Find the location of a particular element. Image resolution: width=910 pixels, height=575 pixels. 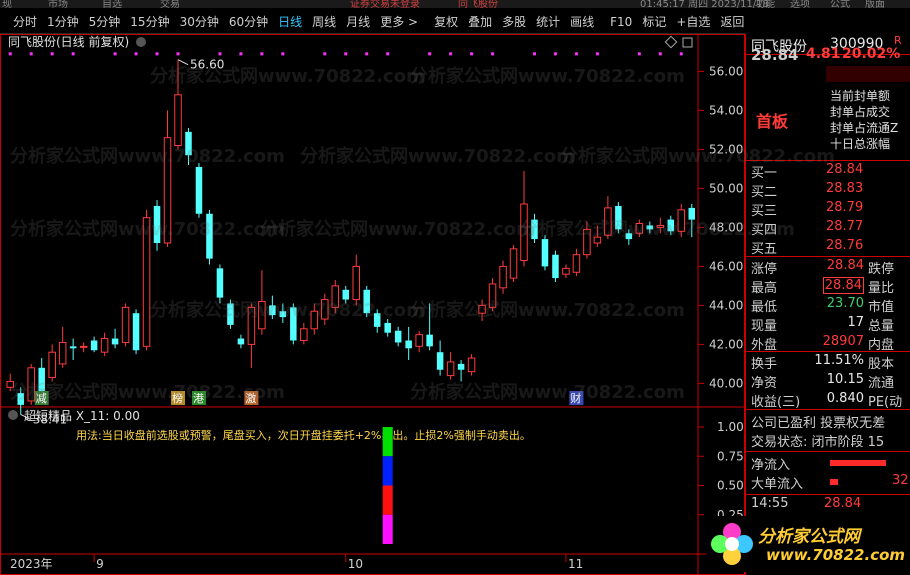

toolbar-button: 5分钟 is located at coordinates (105, 22).